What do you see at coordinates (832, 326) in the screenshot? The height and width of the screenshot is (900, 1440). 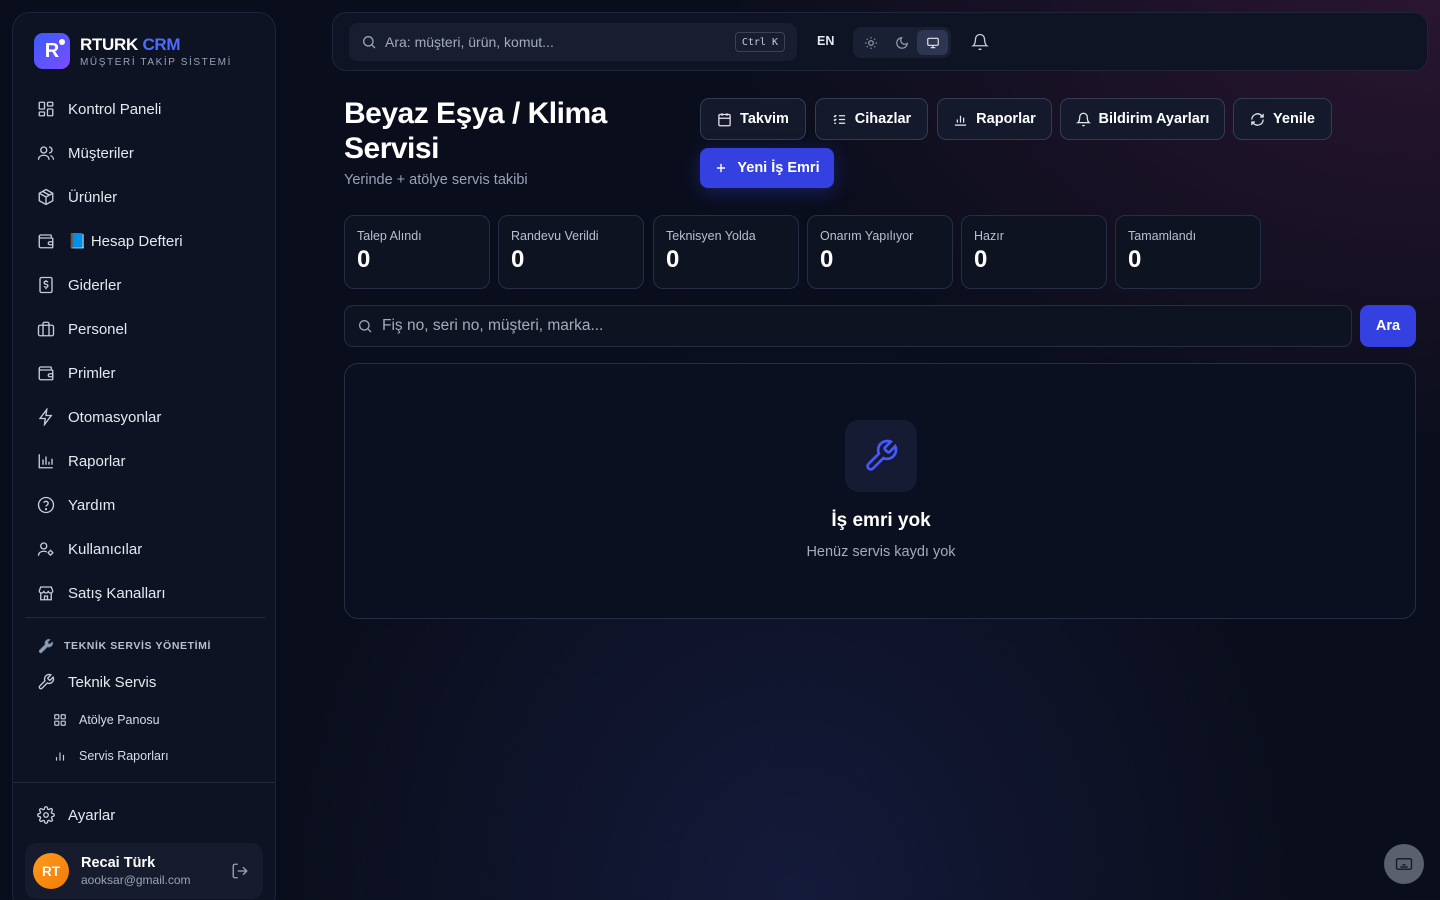 I see `work-order-search-input` at bounding box center [832, 326].